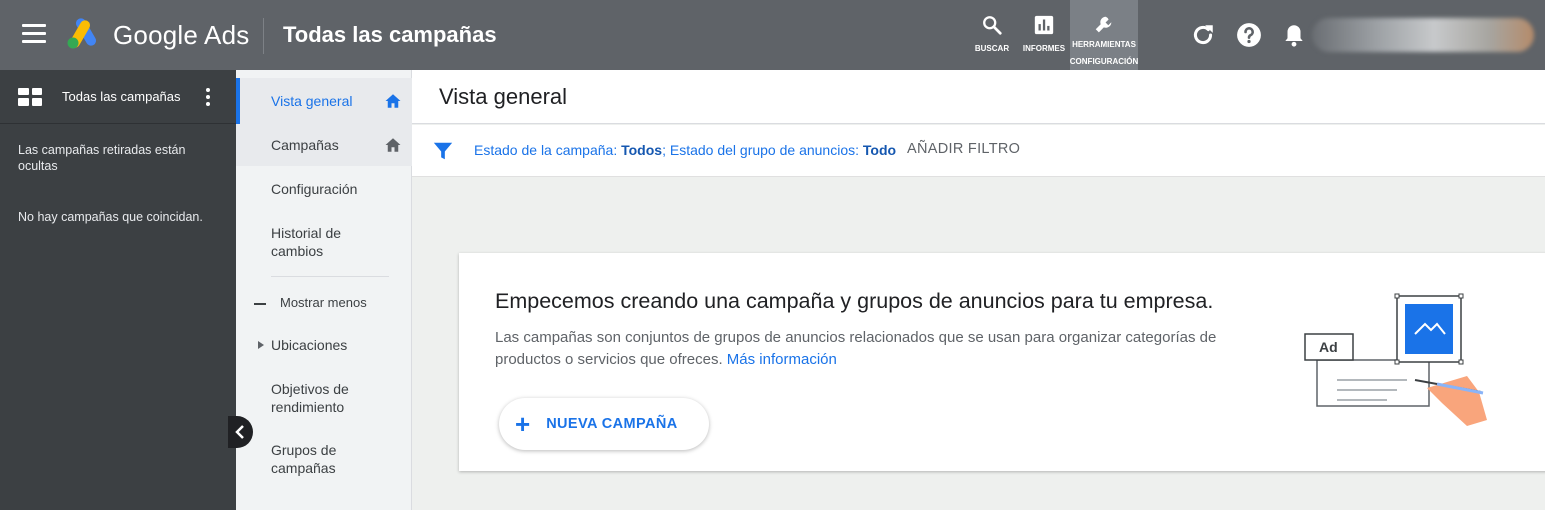  What do you see at coordinates (81, 33) in the screenshot?
I see `google-ads-logo` at bounding box center [81, 33].